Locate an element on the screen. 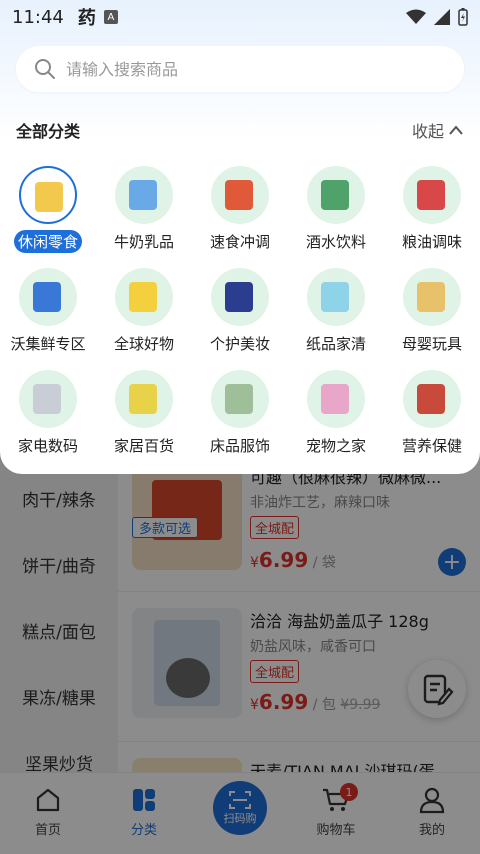 The height and width of the screenshot is (854, 480). category-label: 家居百货 is located at coordinates (143, 446).